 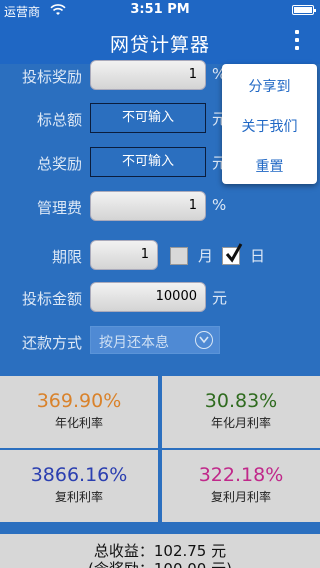 I want to click on bid-amount-input: 10000, so click(x=148, y=297).